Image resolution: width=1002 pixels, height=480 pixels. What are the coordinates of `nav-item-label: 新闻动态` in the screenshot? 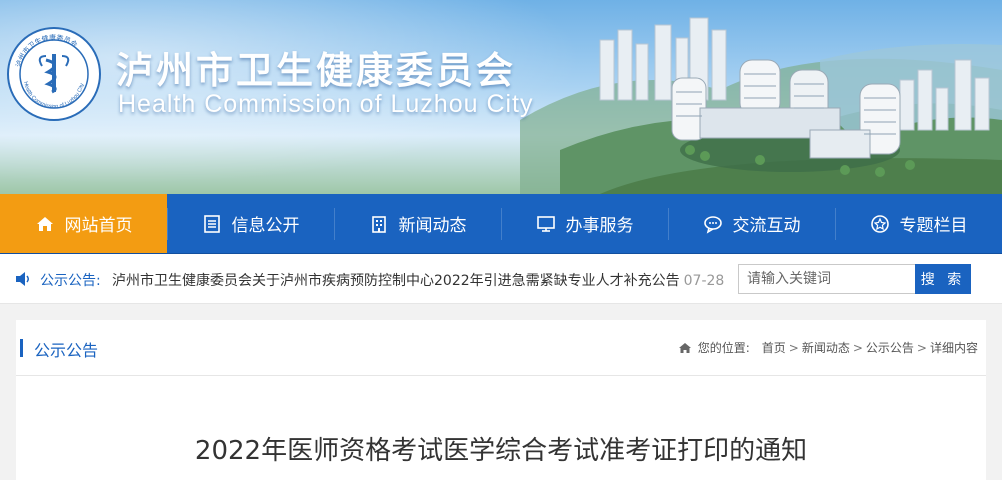 It's located at (432, 226).